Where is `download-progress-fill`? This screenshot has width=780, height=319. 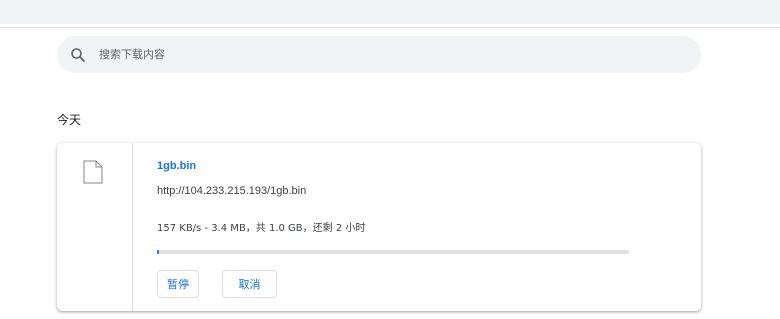
download-progress-fill is located at coordinates (158, 252).